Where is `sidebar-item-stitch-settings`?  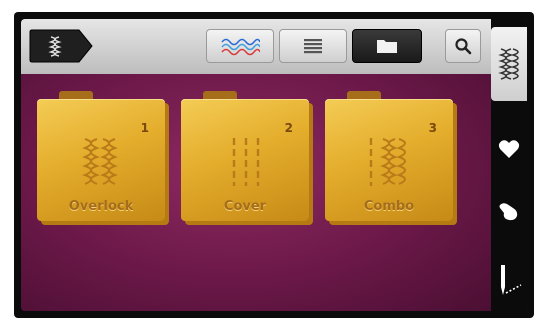 sidebar-item-stitch-settings is located at coordinates (509, 281).